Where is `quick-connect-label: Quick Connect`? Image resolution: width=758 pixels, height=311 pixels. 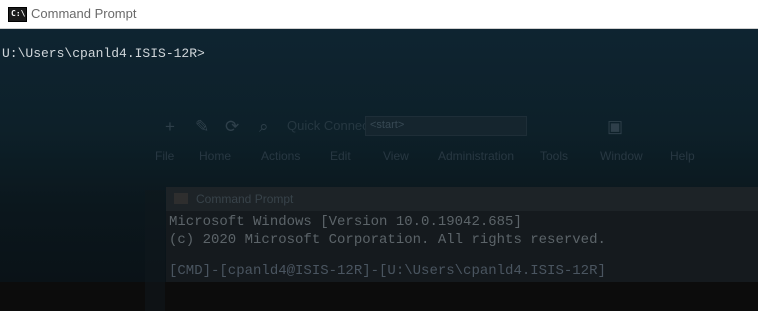 quick-connect-label: Quick Connect is located at coordinates (330, 125).